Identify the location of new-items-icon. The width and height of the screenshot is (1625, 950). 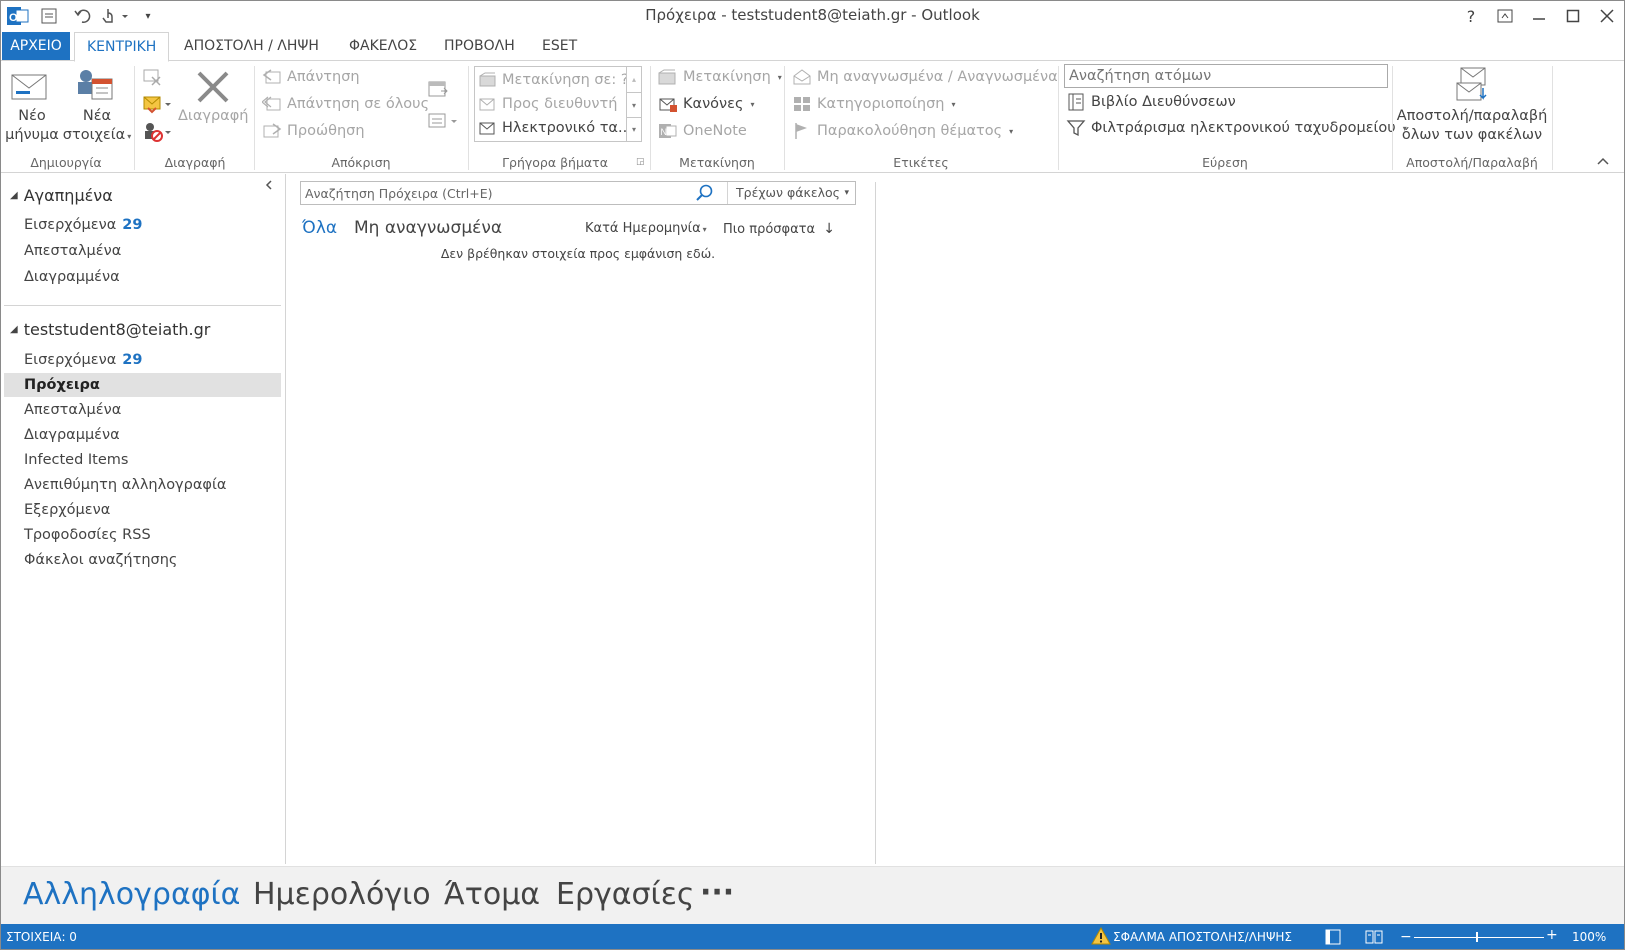
(94, 88).